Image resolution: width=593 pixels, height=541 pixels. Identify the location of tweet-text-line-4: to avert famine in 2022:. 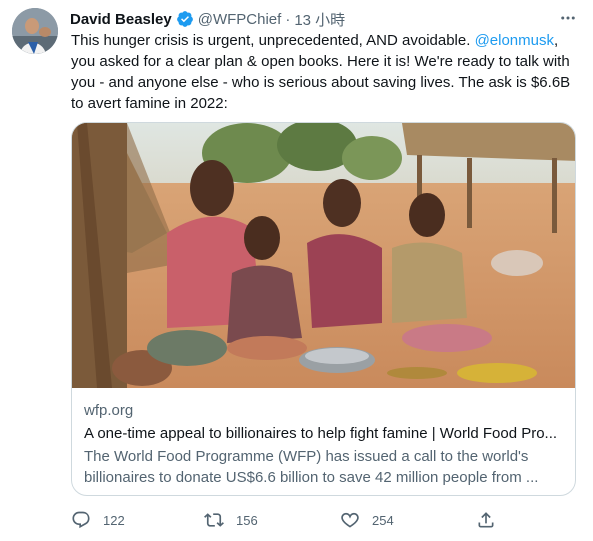
(149, 103).